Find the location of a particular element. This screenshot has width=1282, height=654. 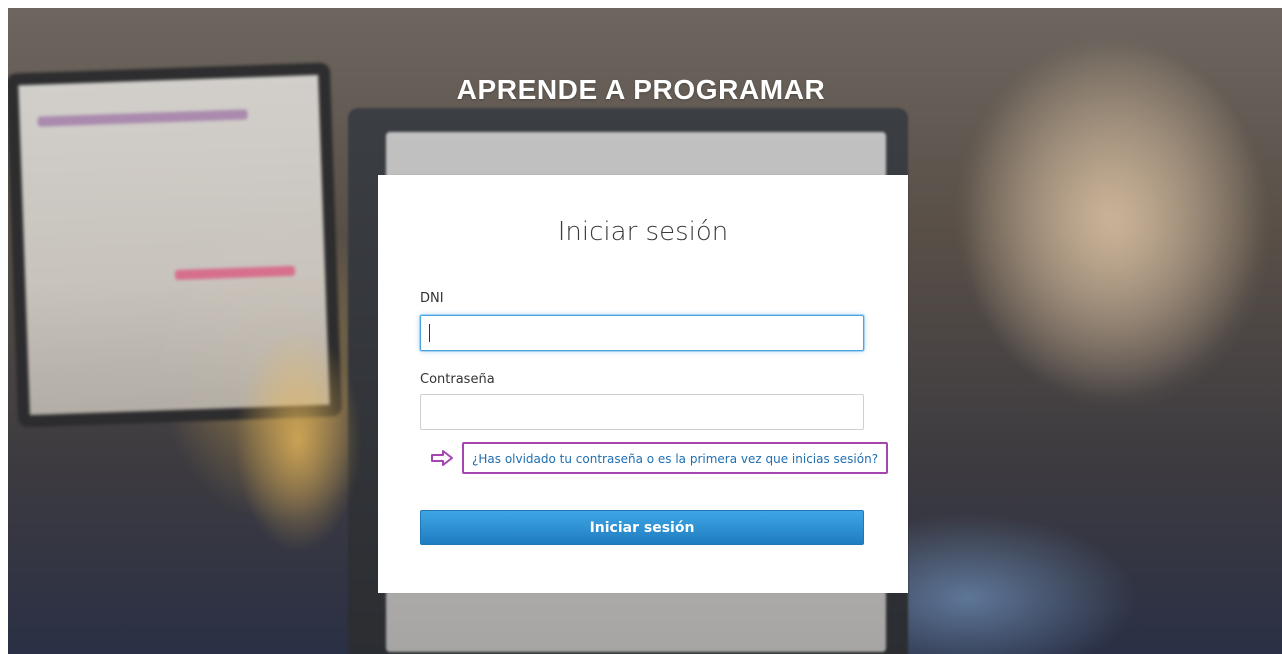

arrow-right-icon is located at coordinates (442, 458).